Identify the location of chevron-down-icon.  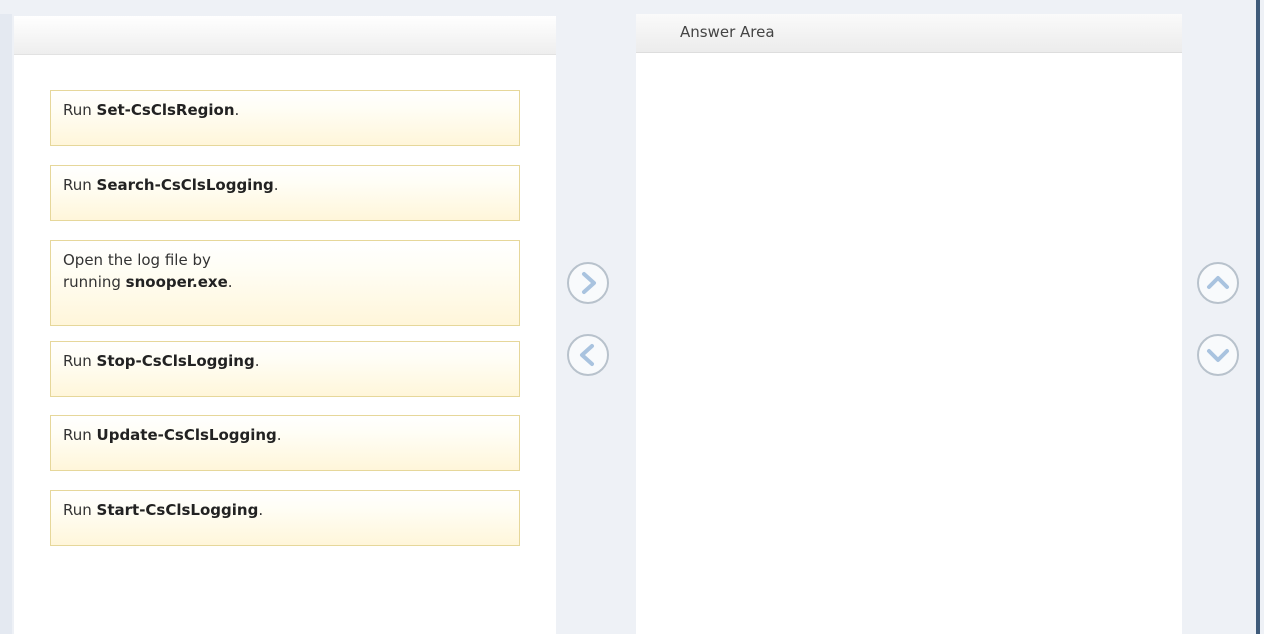
(1218, 355).